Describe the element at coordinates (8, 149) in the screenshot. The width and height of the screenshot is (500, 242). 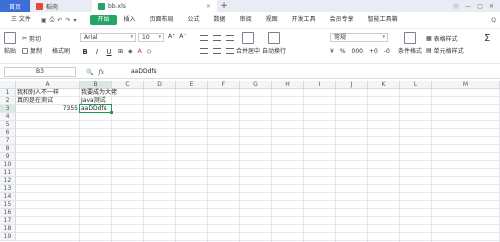
I see `row-header-8: 8` at that location.